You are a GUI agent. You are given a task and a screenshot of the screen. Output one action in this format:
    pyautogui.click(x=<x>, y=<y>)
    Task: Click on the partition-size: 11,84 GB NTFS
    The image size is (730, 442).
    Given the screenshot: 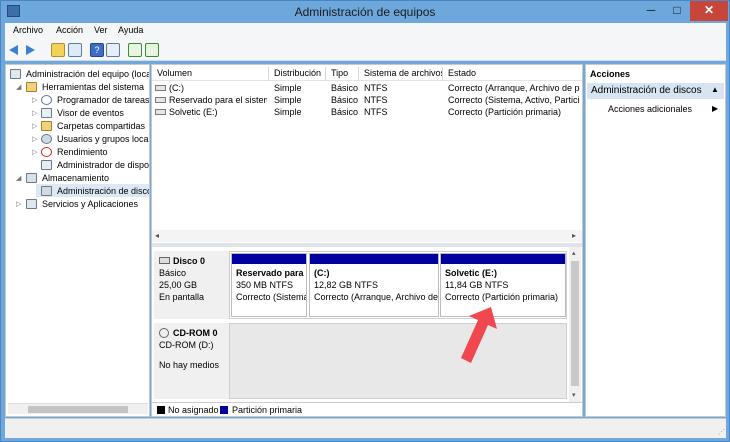 What is the action you would take?
    pyautogui.click(x=477, y=285)
    